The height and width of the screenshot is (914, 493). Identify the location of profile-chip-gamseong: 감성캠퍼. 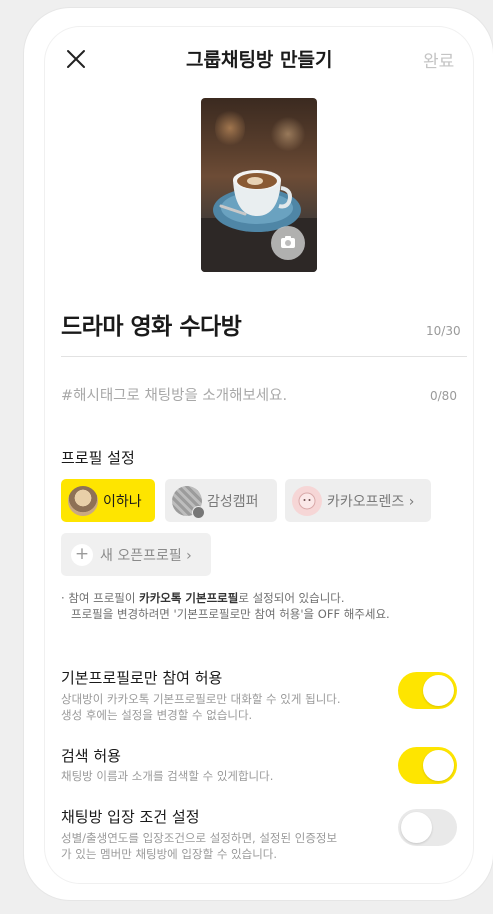
(221, 500).